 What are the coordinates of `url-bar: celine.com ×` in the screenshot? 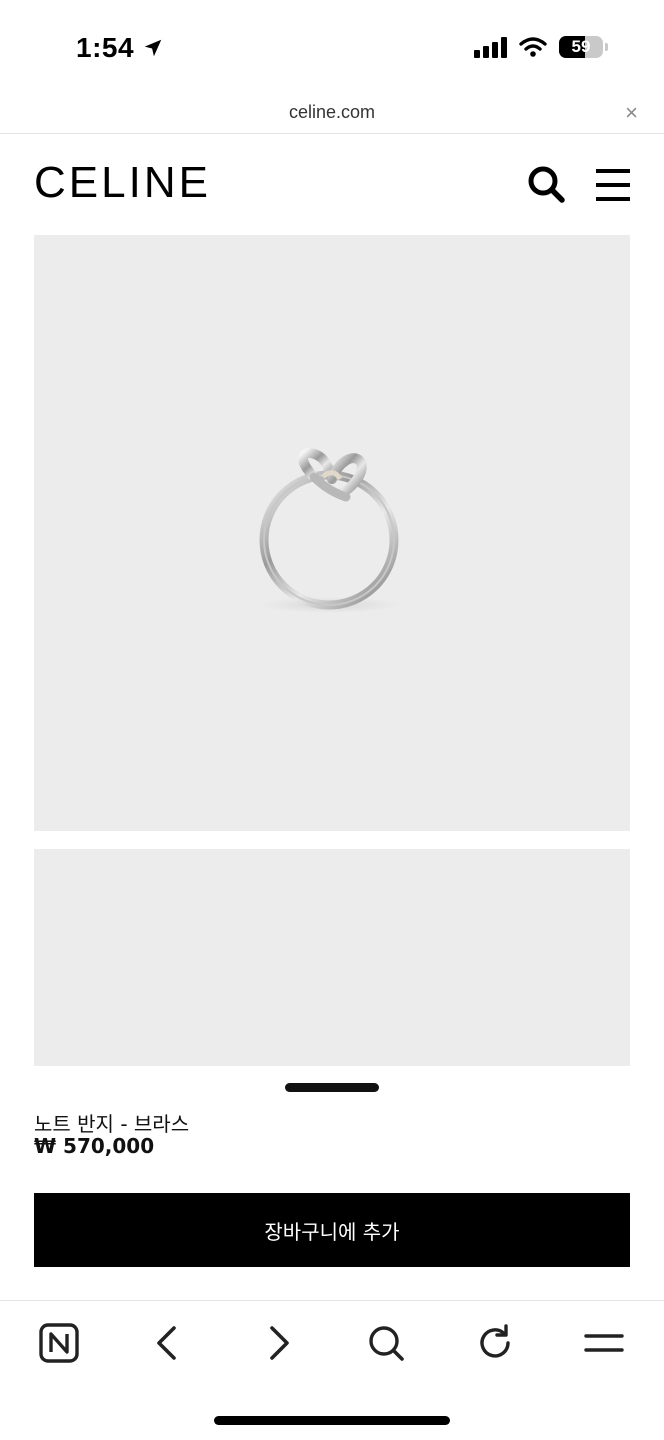 It's located at (332, 115).